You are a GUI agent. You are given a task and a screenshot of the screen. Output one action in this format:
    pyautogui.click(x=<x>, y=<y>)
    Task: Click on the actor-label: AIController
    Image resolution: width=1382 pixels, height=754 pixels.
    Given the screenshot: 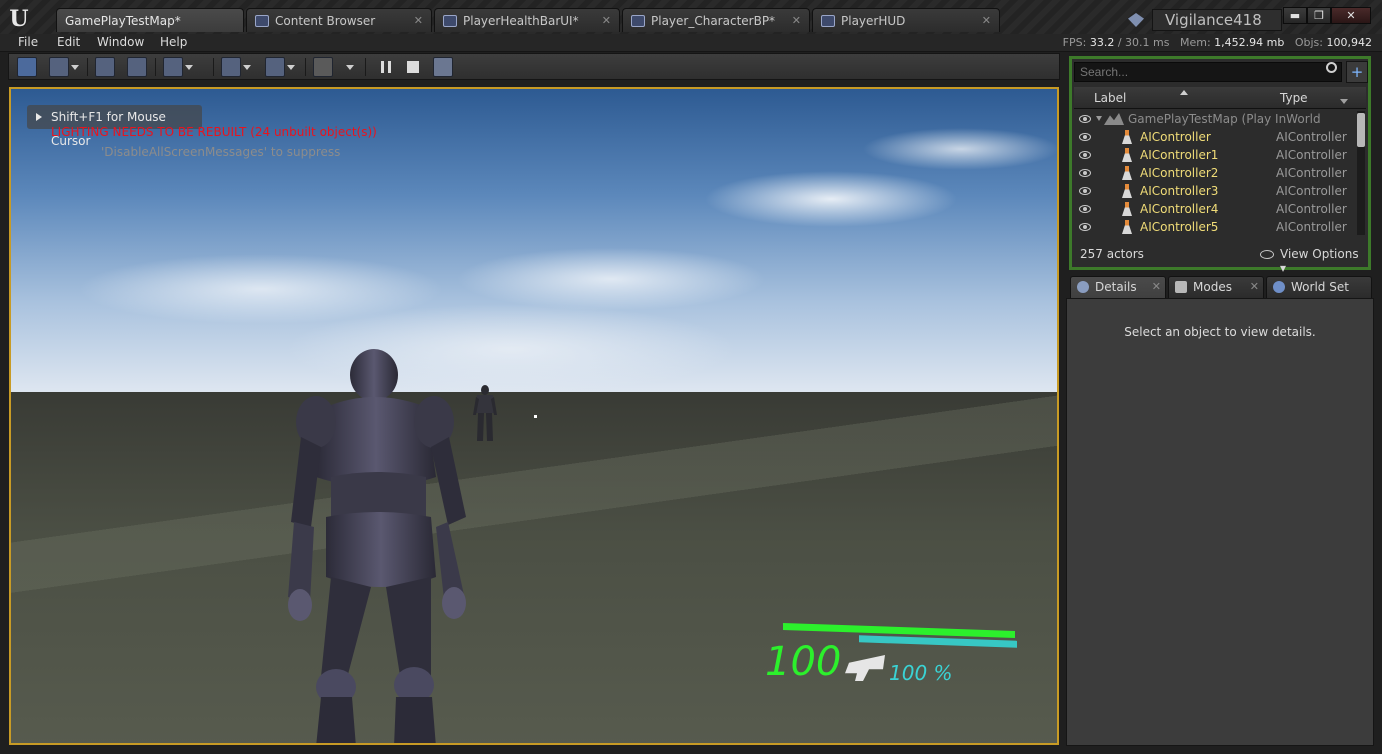 What is the action you would take?
    pyautogui.click(x=1175, y=137)
    